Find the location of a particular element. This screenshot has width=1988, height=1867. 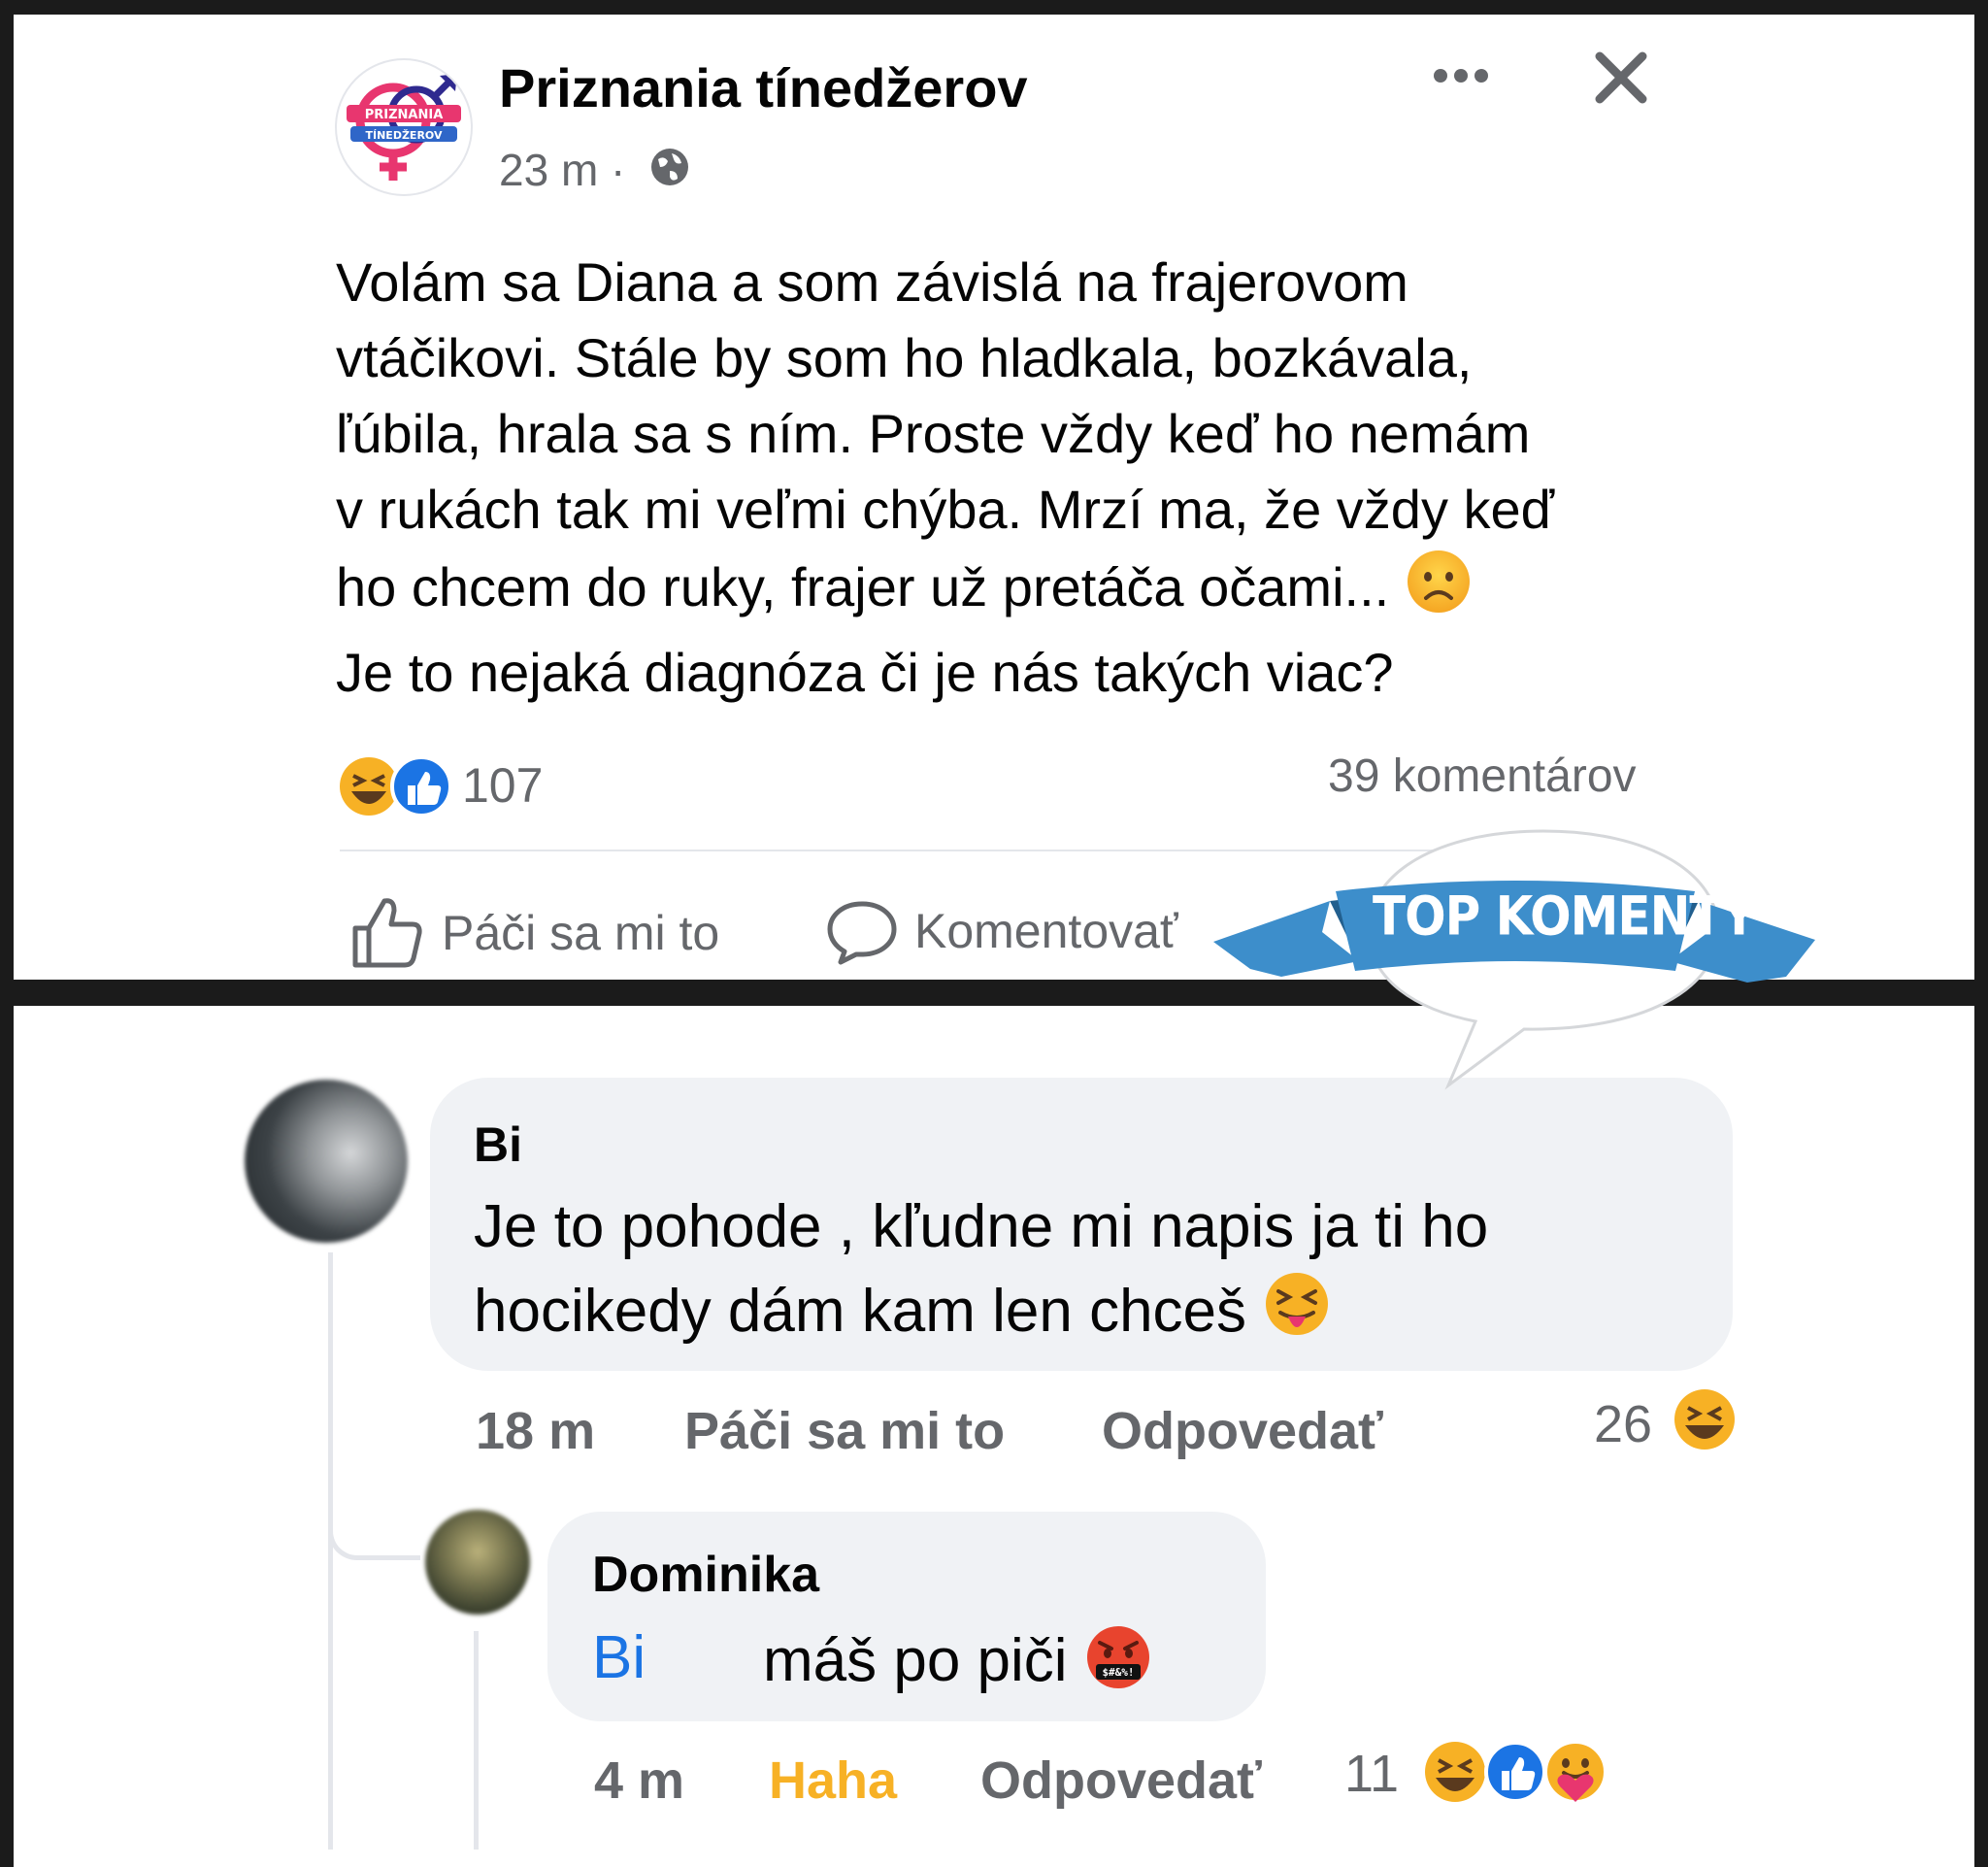

comment-author: Dominika is located at coordinates (706, 1575).